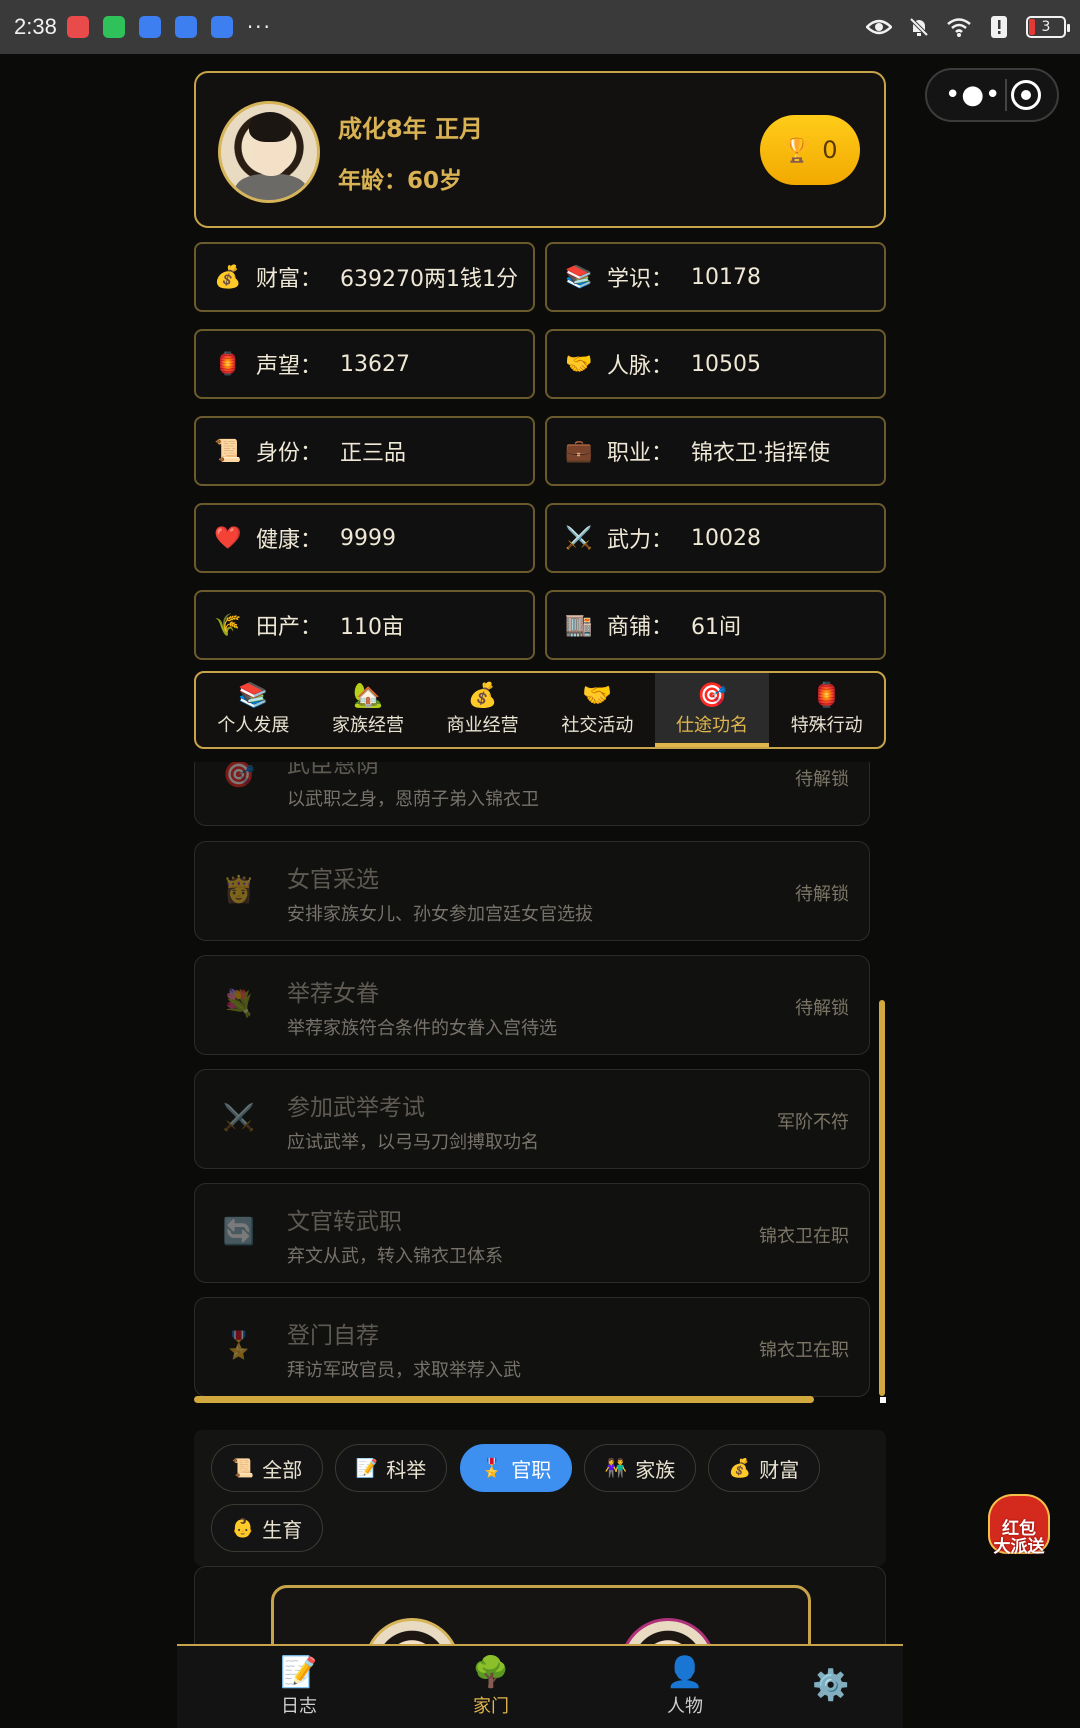  I want to click on promo-text: 红包 大派送, so click(1019, 1538).